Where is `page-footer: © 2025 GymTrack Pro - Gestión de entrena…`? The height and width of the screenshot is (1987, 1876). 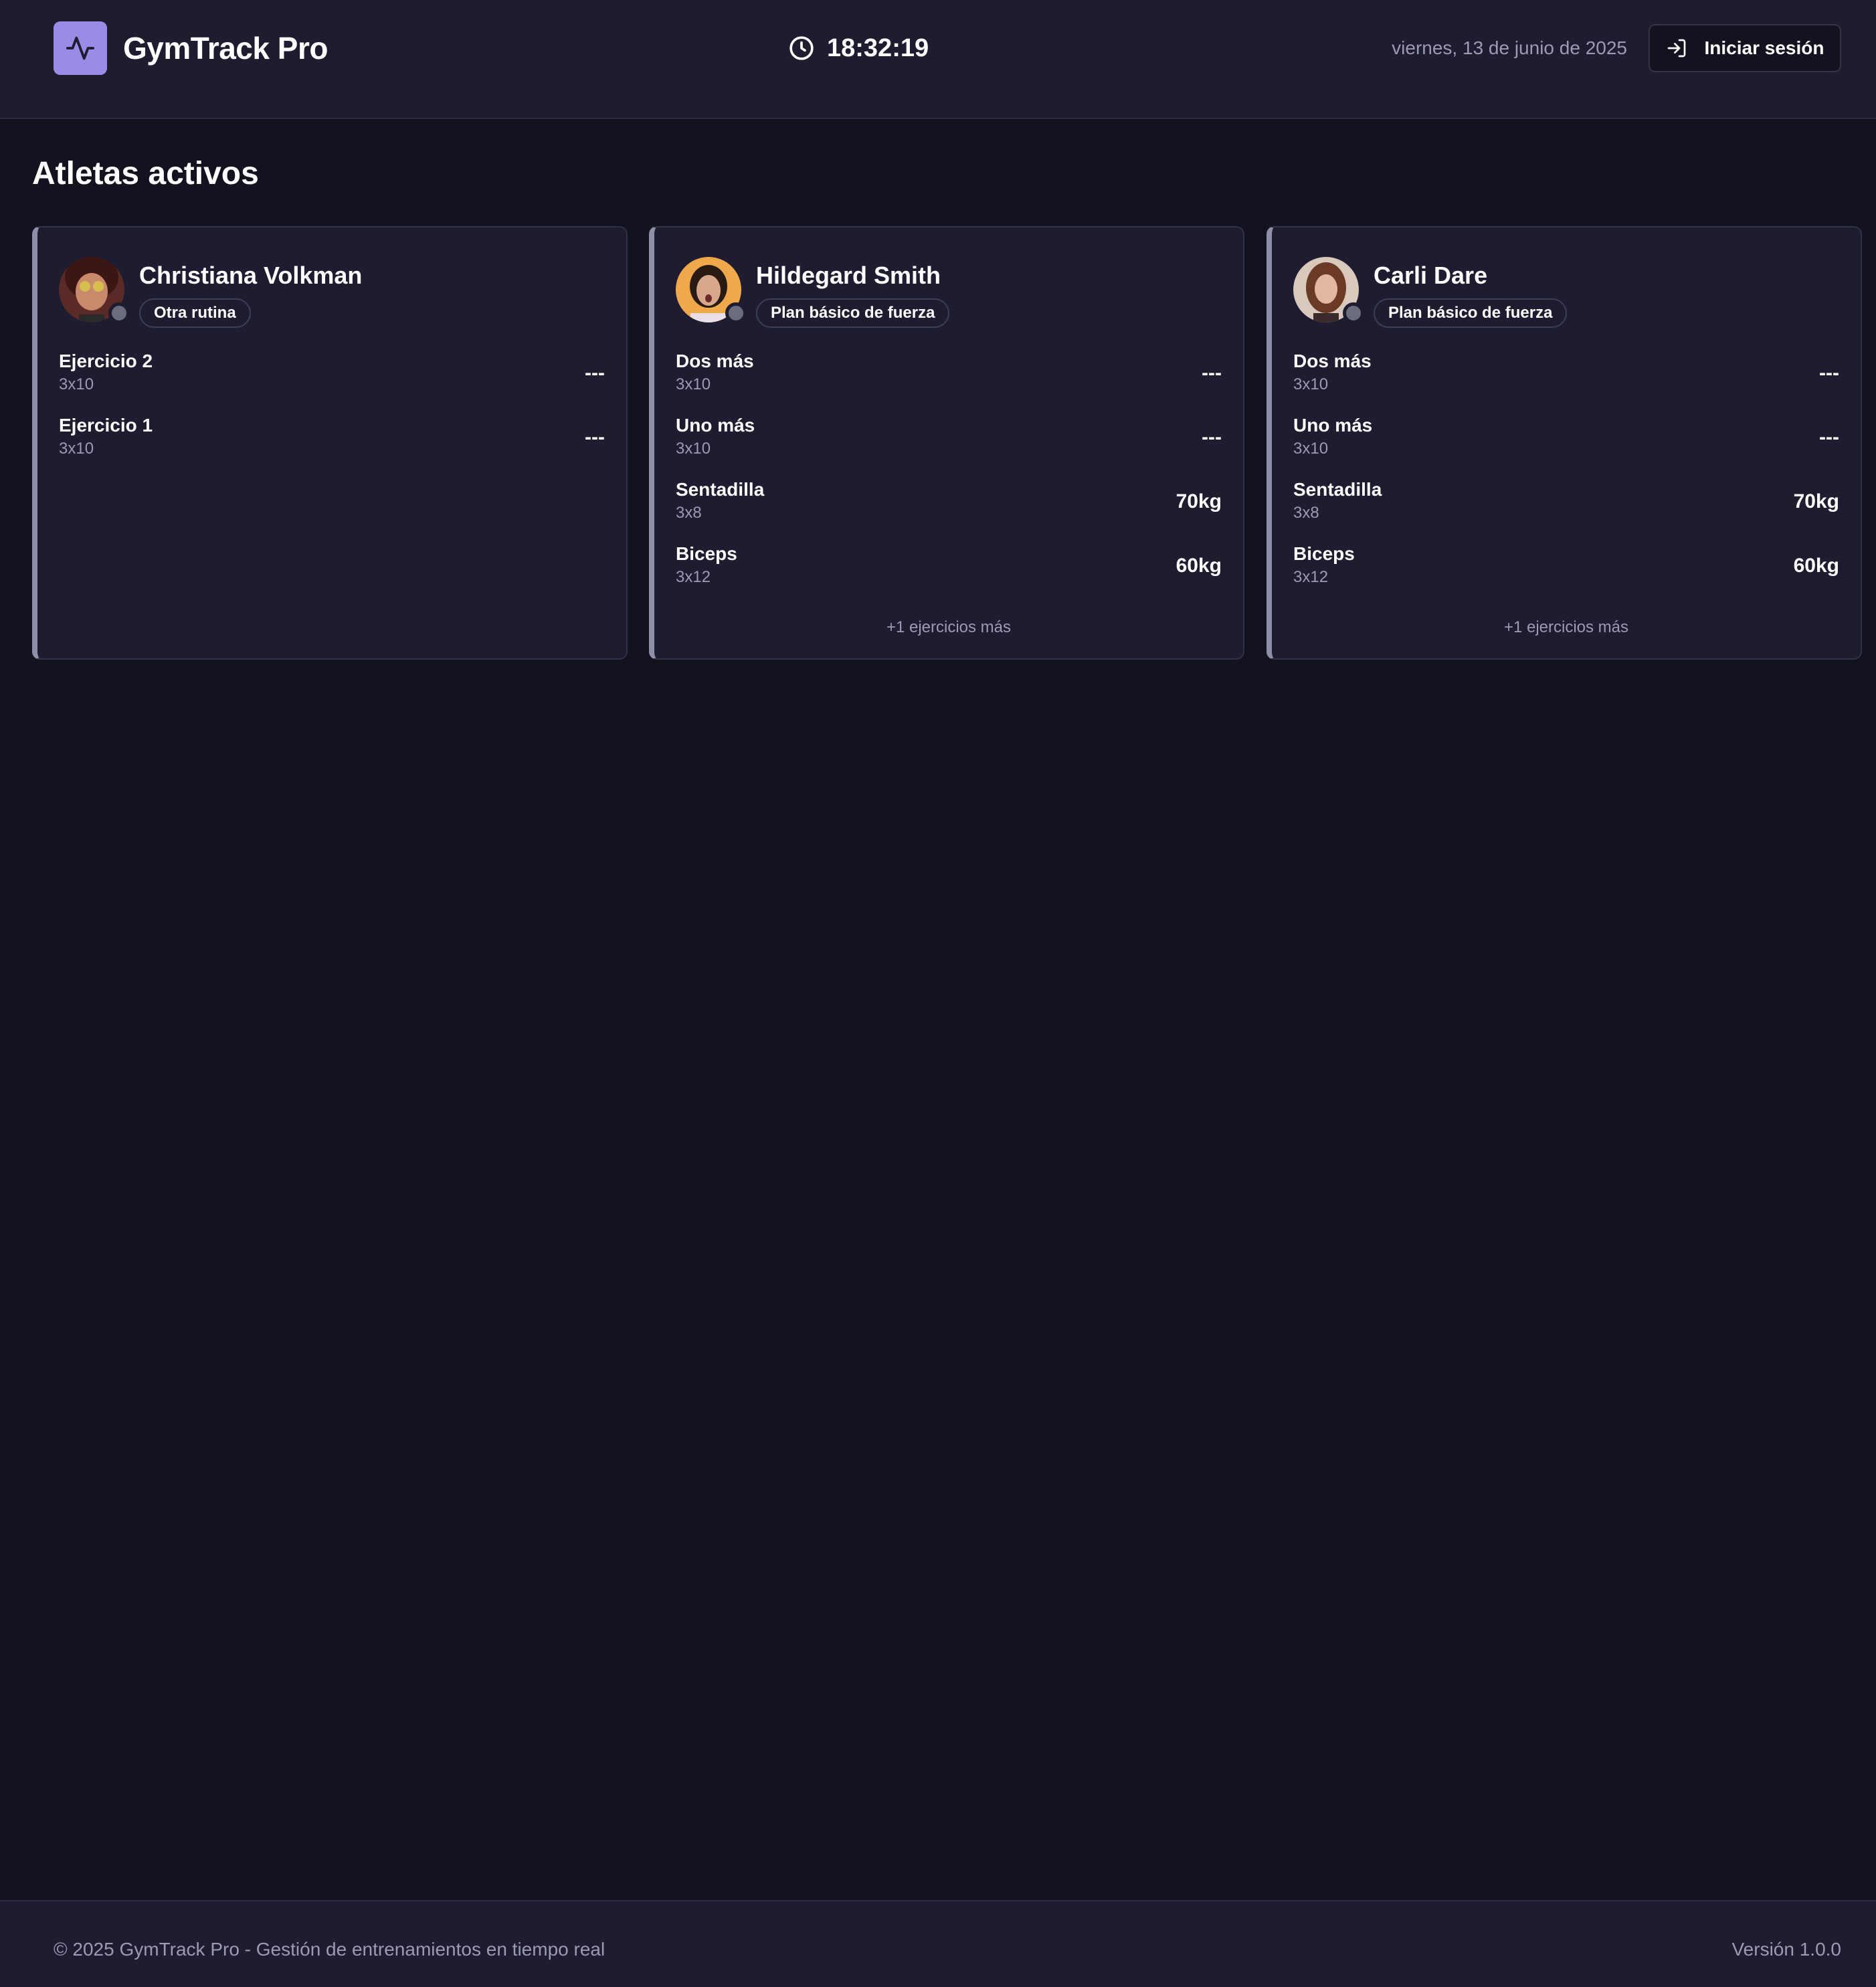
page-footer: © 2025 GymTrack Pro - Gestión de entrena… is located at coordinates (938, 1944).